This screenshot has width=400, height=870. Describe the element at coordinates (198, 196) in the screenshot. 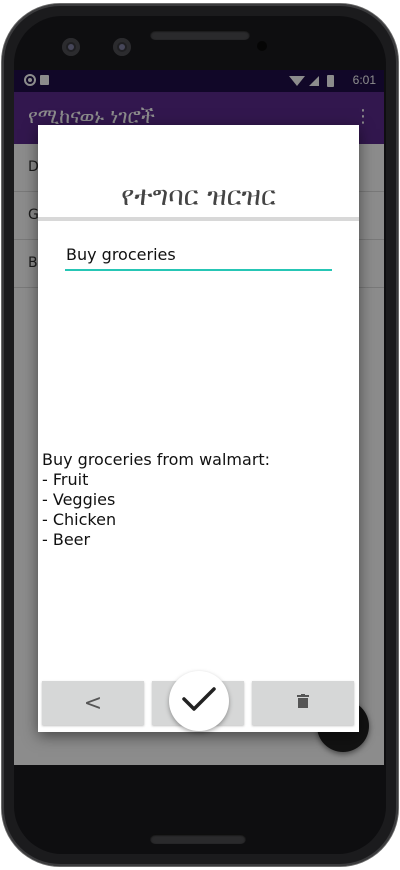

I see `dialog-title: የተግባር ዝርዝር` at that location.